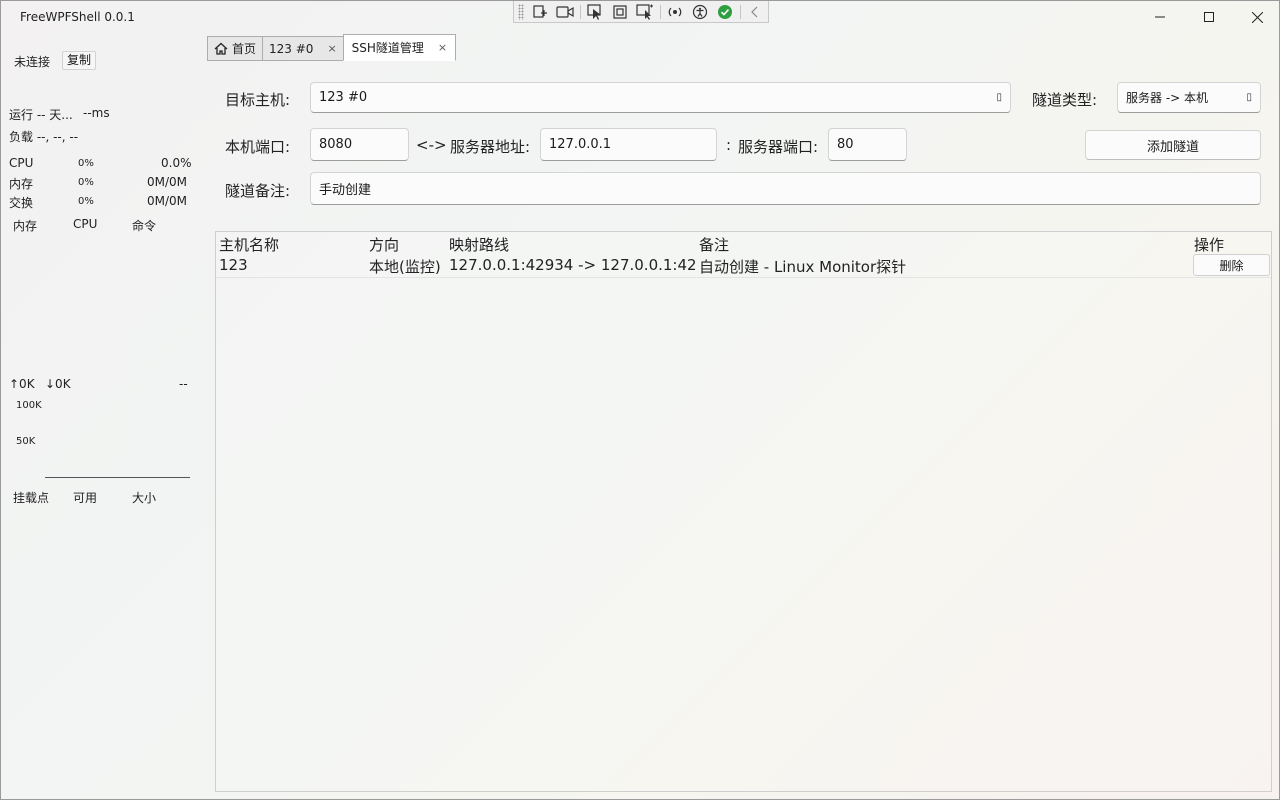 The width and height of the screenshot is (1280, 800). I want to click on tunnel-type-label: 隧道类型:, so click(1065, 100).